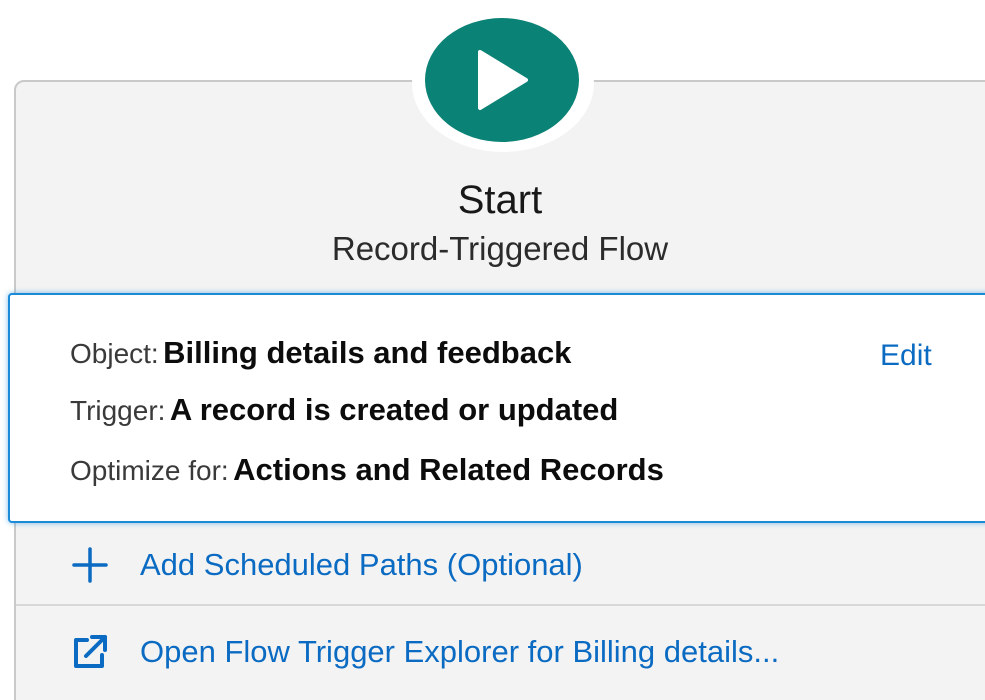 This screenshot has height=700, width=985. I want to click on trigger-row: Trigger: A record is created or updated, so click(344, 410).